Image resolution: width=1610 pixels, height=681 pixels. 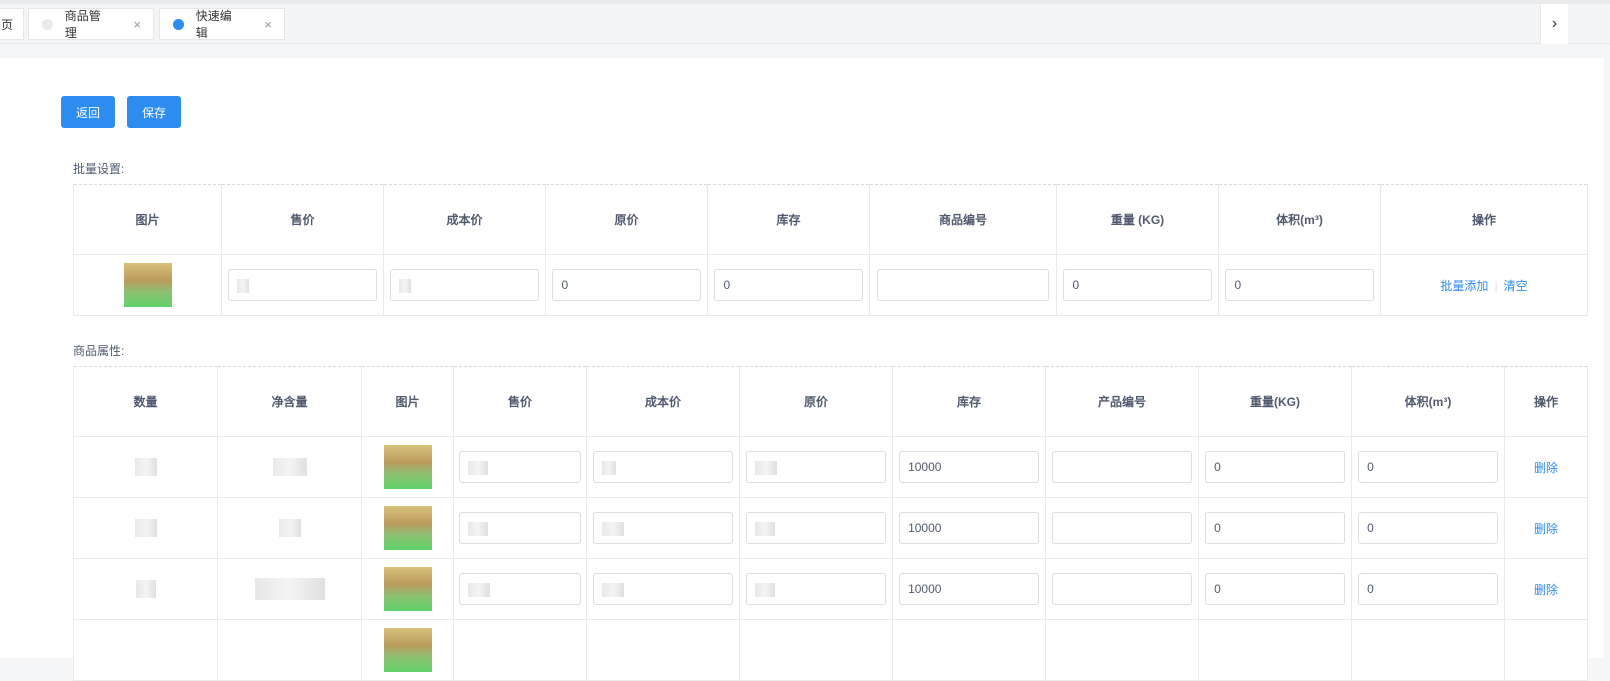 I want to click on column-header: 数量, so click(x=145, y=401).